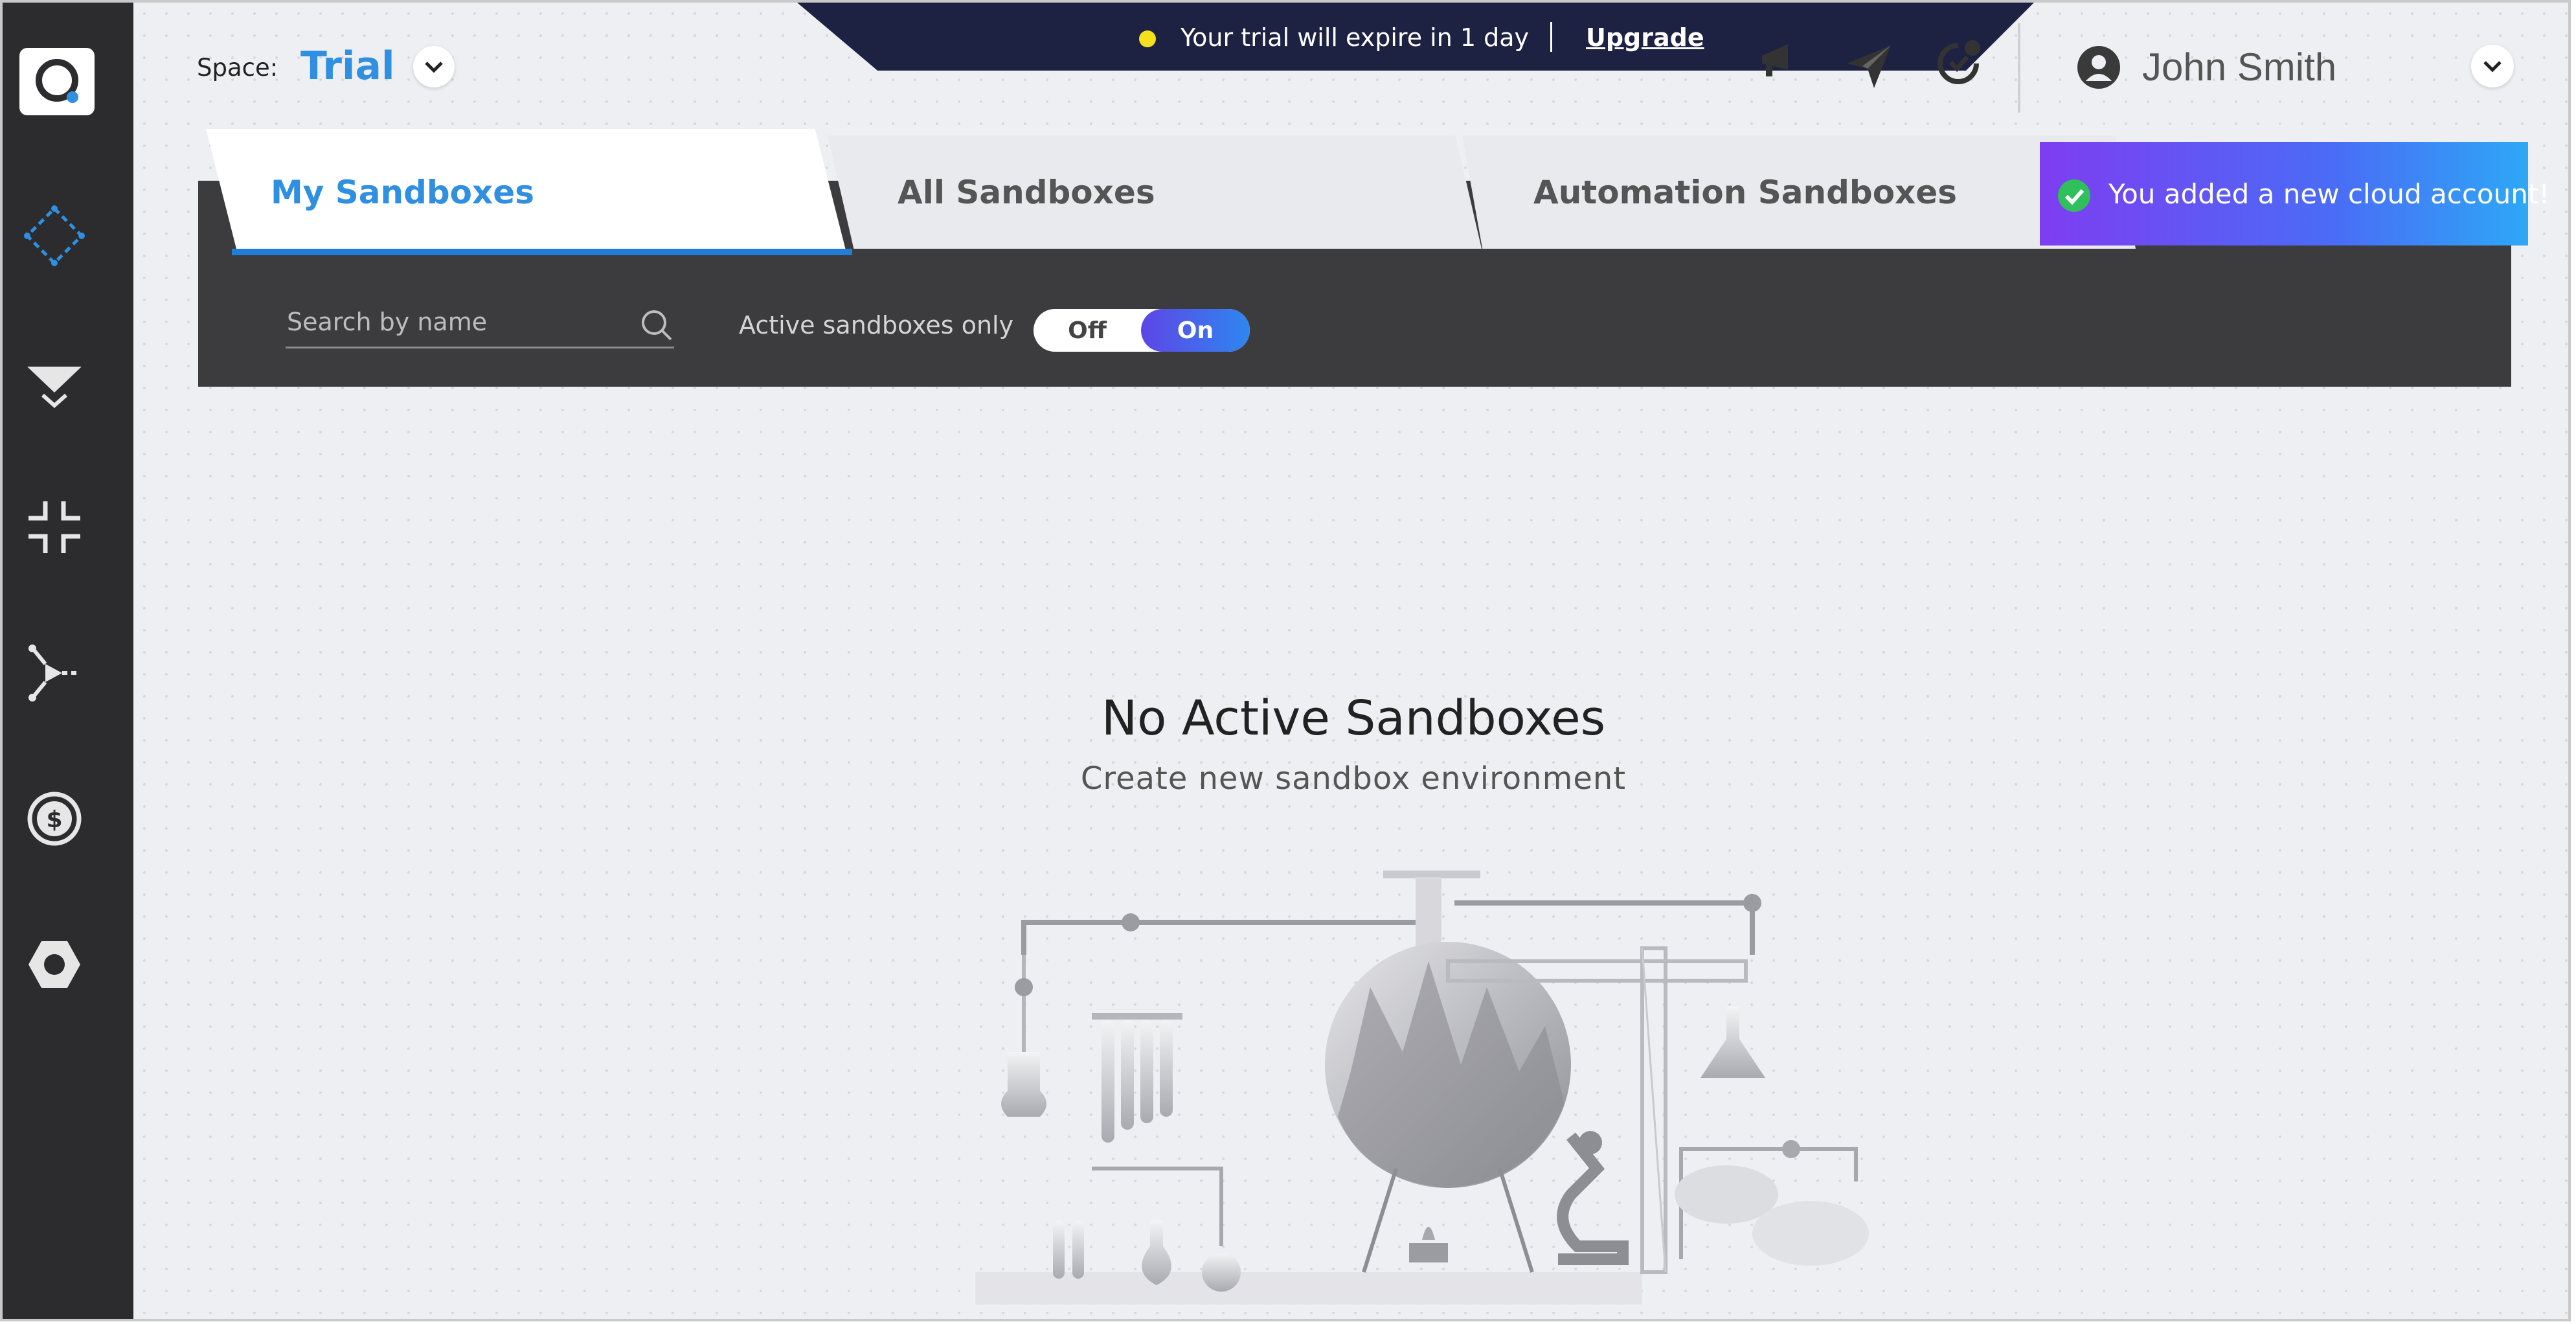  I want to click on active-only-toggle: Off On, so click(1142, 330).